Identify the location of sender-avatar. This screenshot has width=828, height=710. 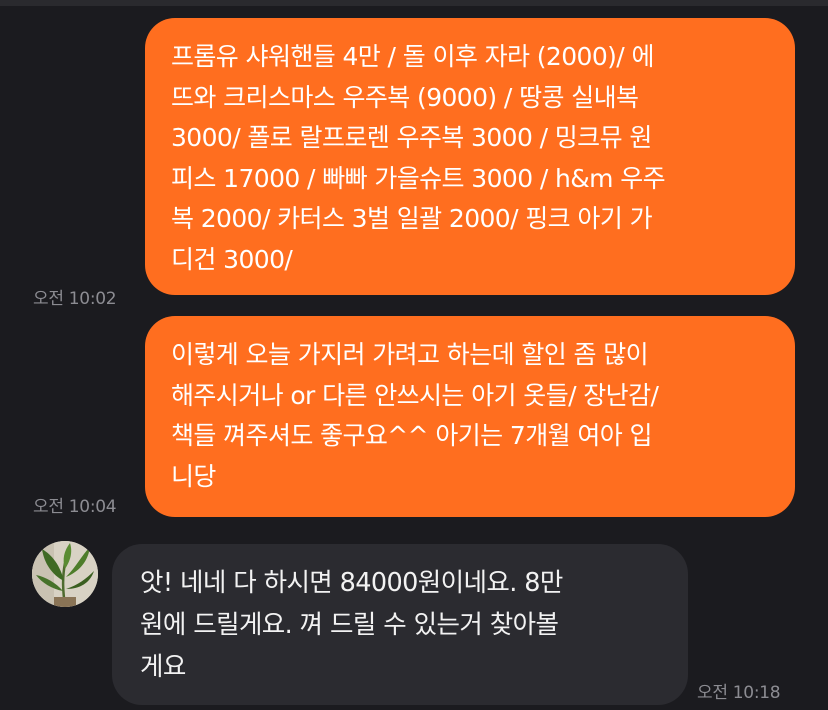
(65, 574).